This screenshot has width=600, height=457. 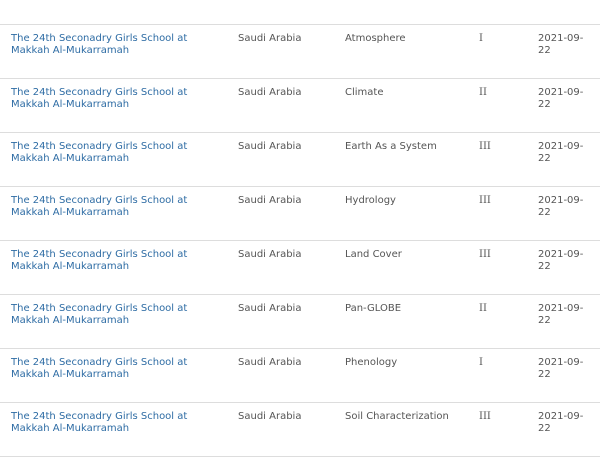 What do you see at coordinates (373, 254) in the screenshot?
I see `protocol-cell: Land Cover` at bounding box center [373, 254].